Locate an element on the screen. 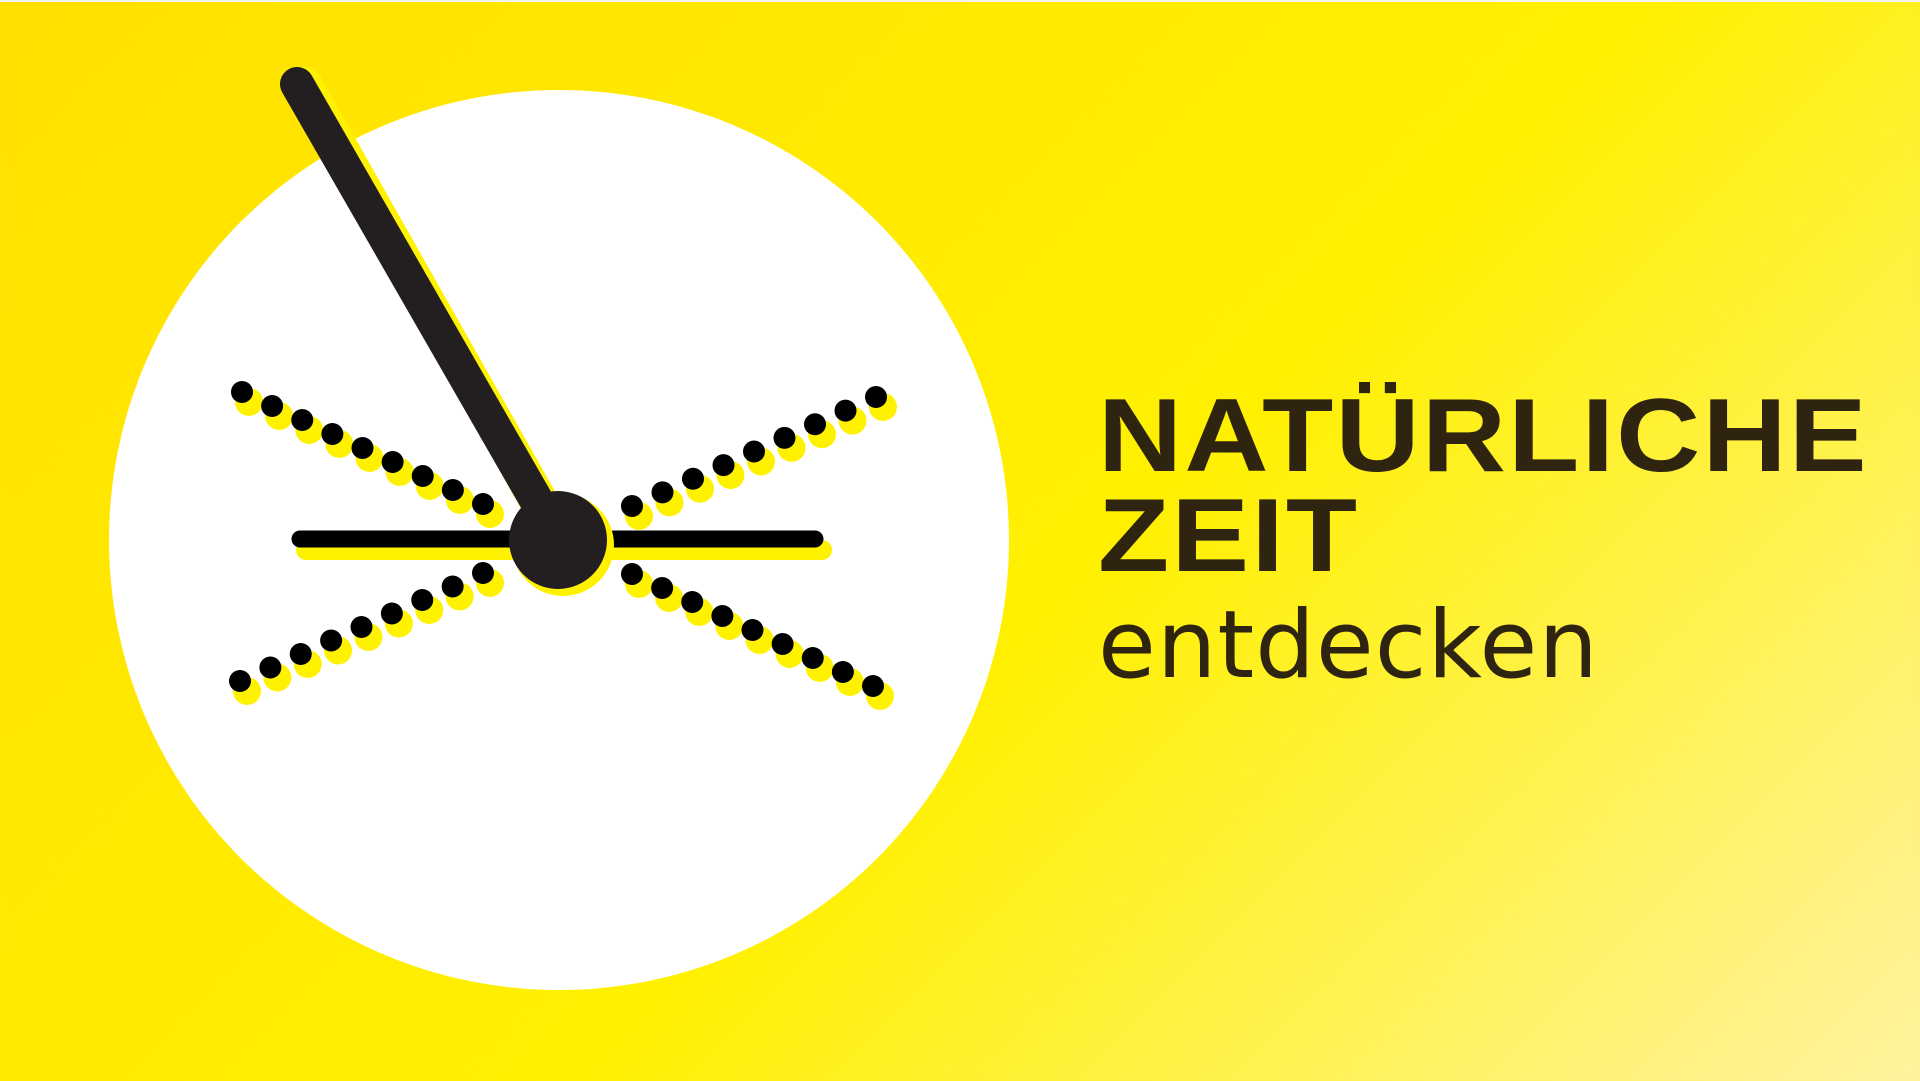 Image resolution: width=1920 pixels, height=1081 pixels. clock-hub is located at coordinates (558, 540).